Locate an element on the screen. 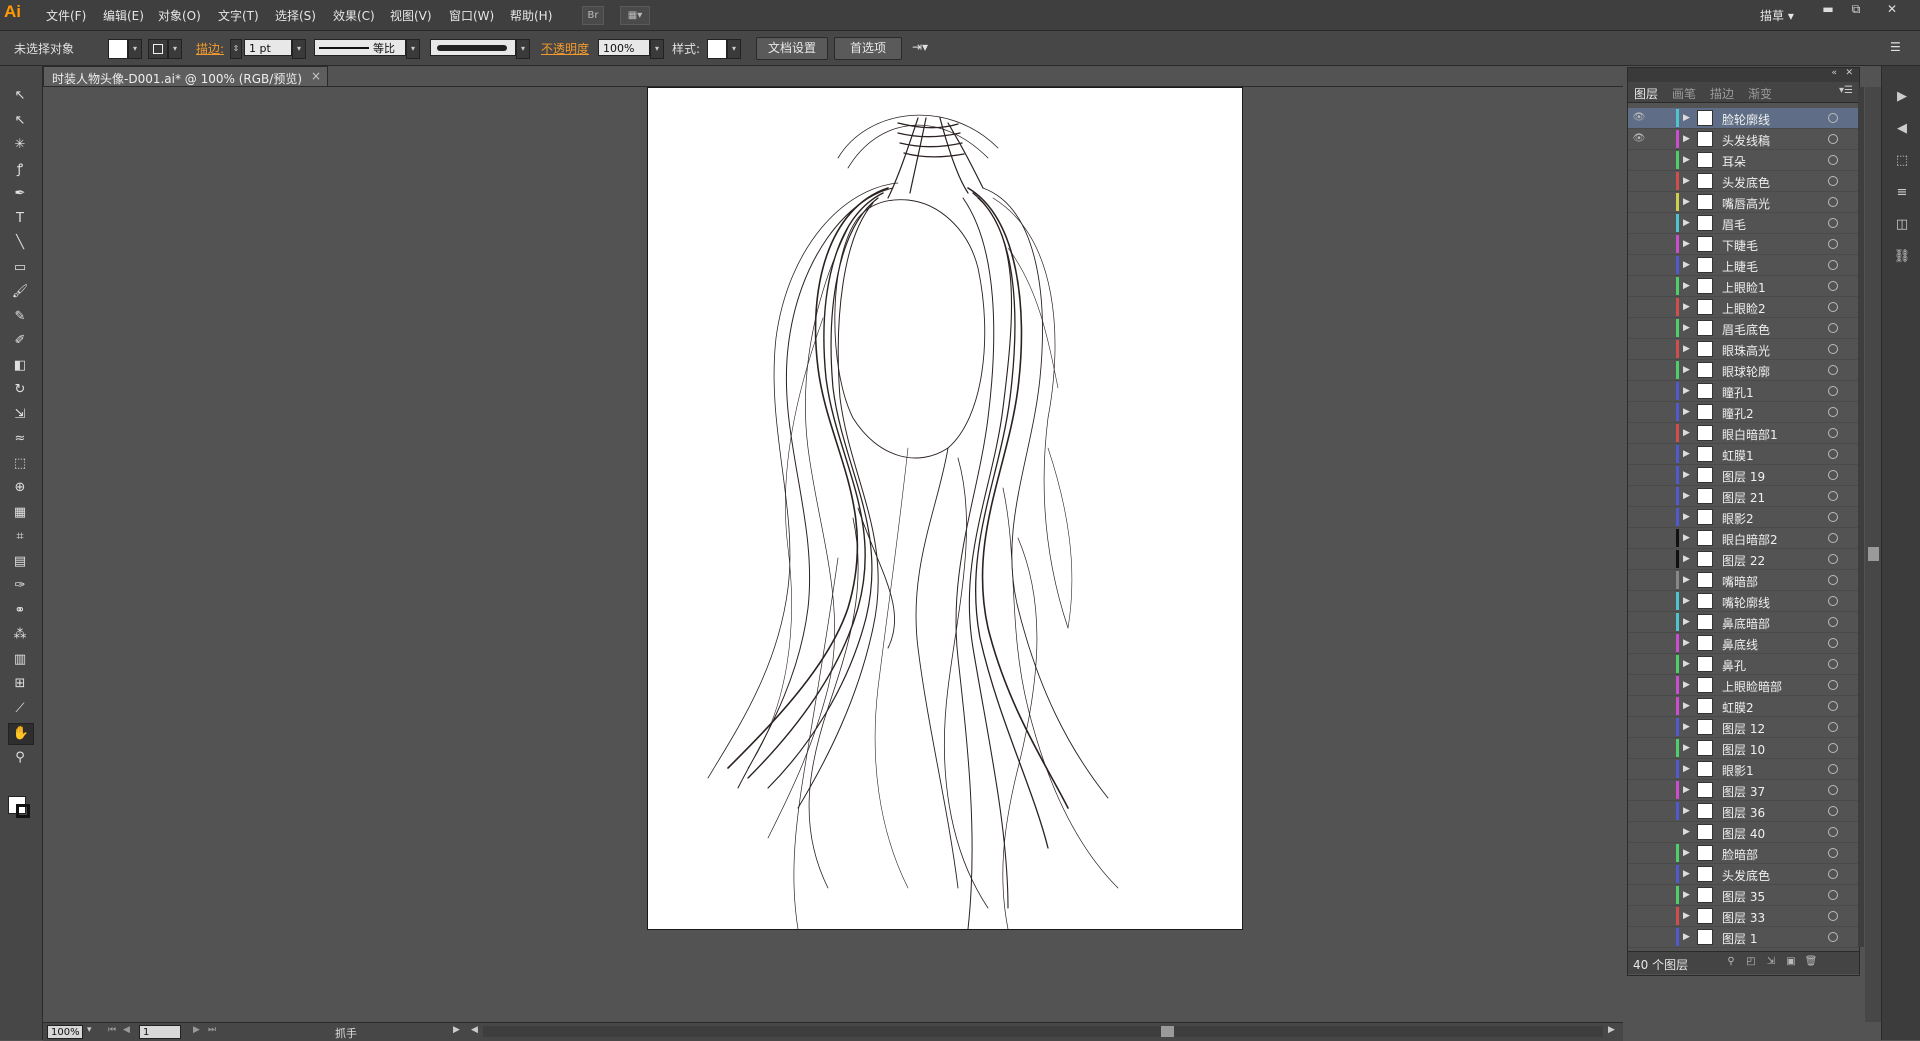 This screenshot has height=1041, width=1920. hand-tool: ✋ is located at coordinates (21, 734).